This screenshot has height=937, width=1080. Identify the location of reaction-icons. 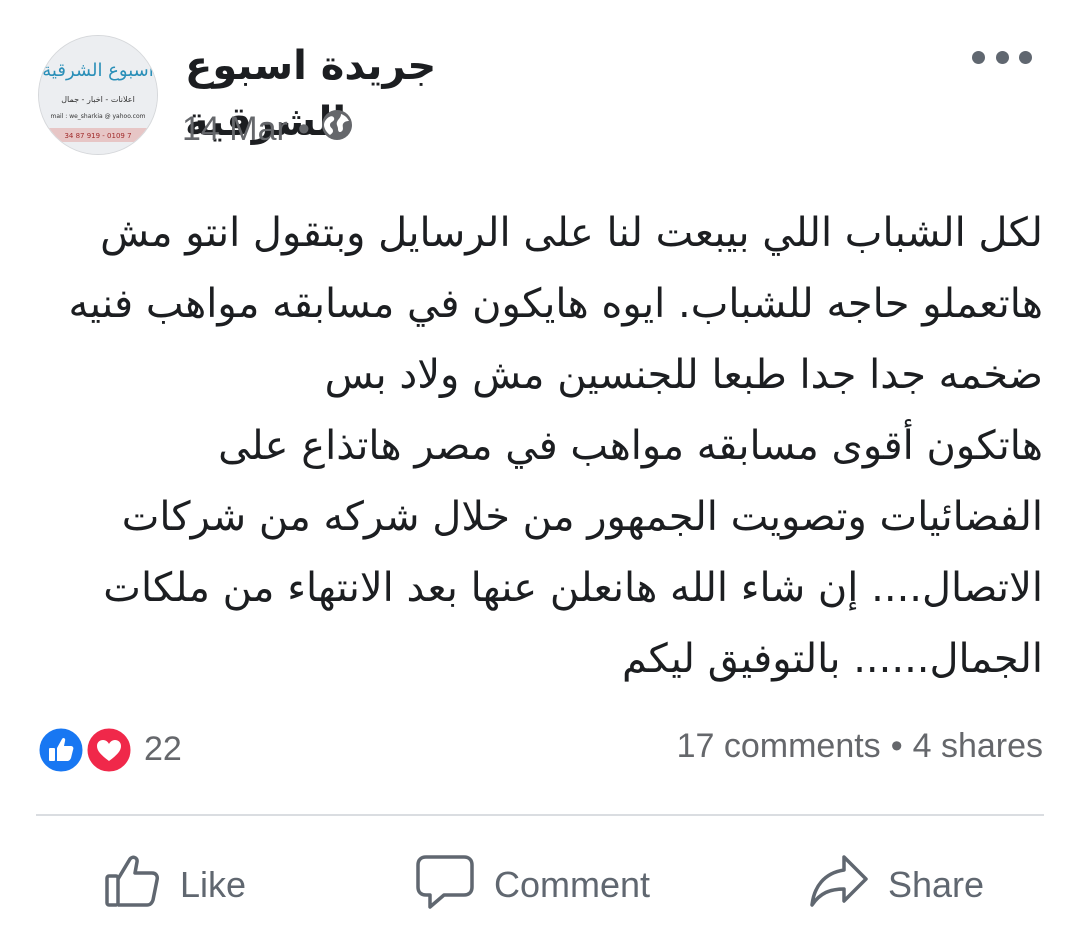
(86, 749).